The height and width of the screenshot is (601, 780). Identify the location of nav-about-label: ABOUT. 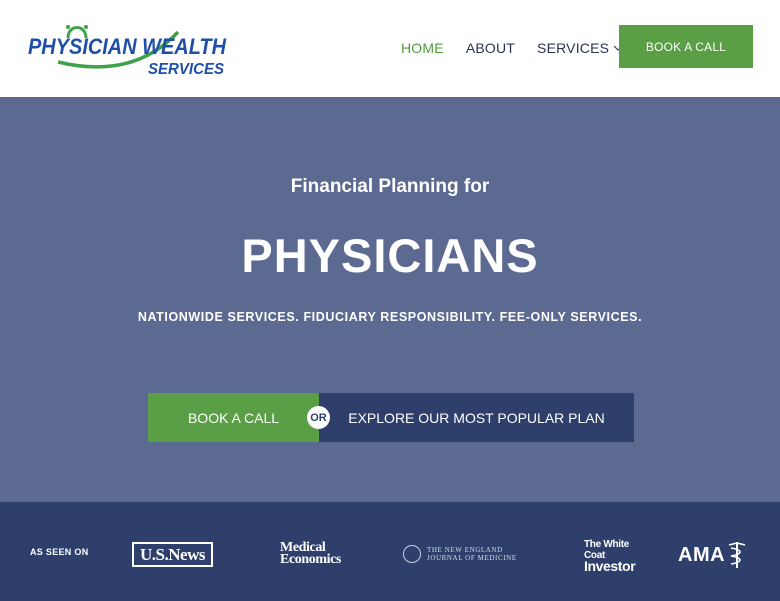
(490, 48).